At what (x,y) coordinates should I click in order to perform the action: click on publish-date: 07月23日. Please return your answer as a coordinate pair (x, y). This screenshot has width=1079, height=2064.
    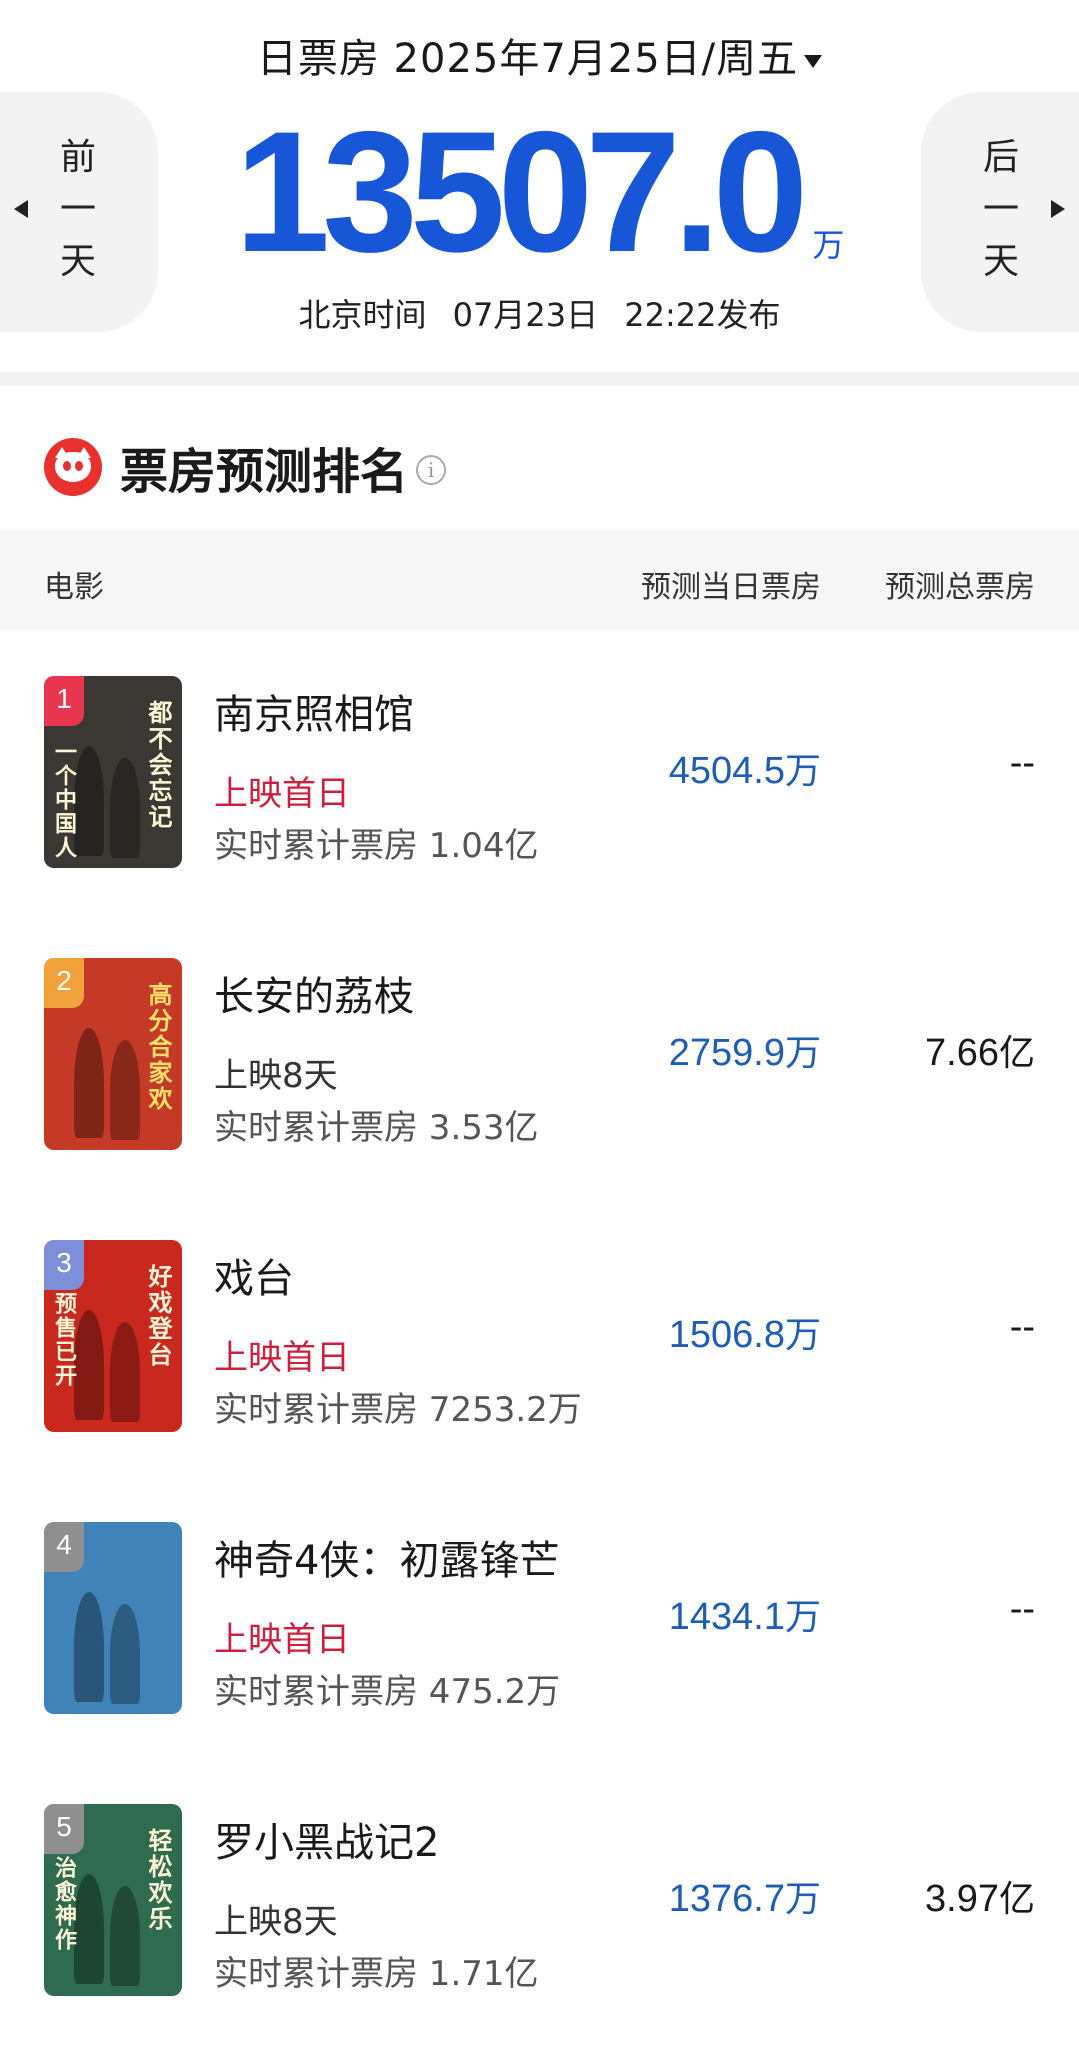
    Looking at the image, I should click on (525, 315).